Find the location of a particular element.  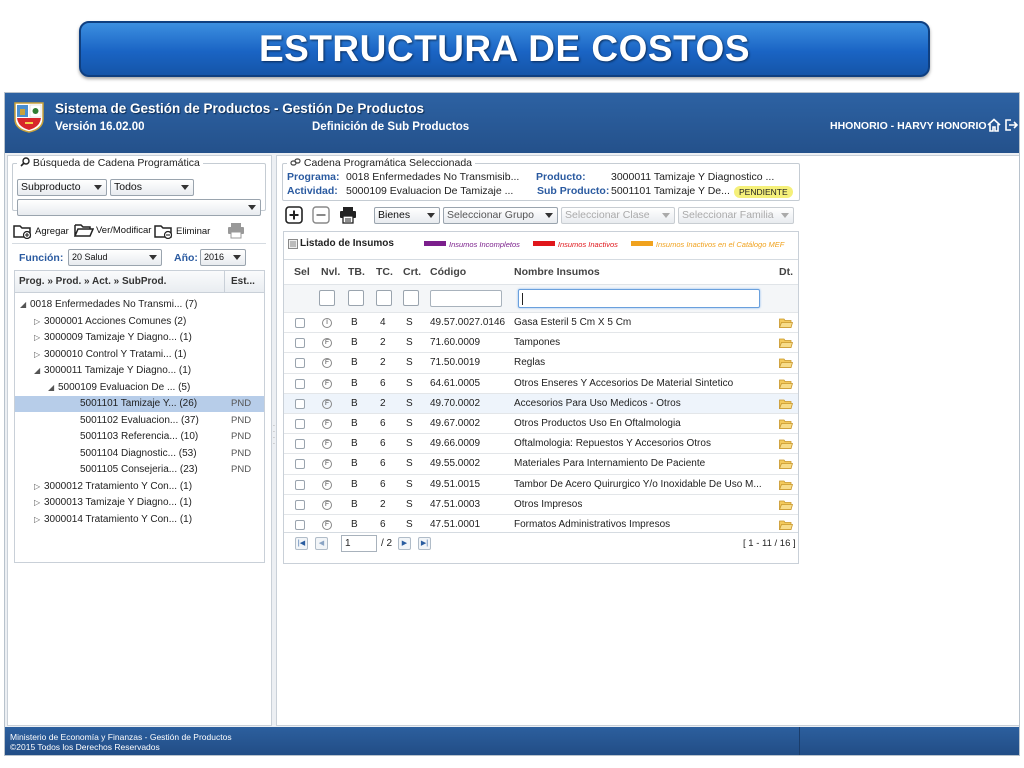

prev-page-button: ◀ is located at coordinates (321, 543).